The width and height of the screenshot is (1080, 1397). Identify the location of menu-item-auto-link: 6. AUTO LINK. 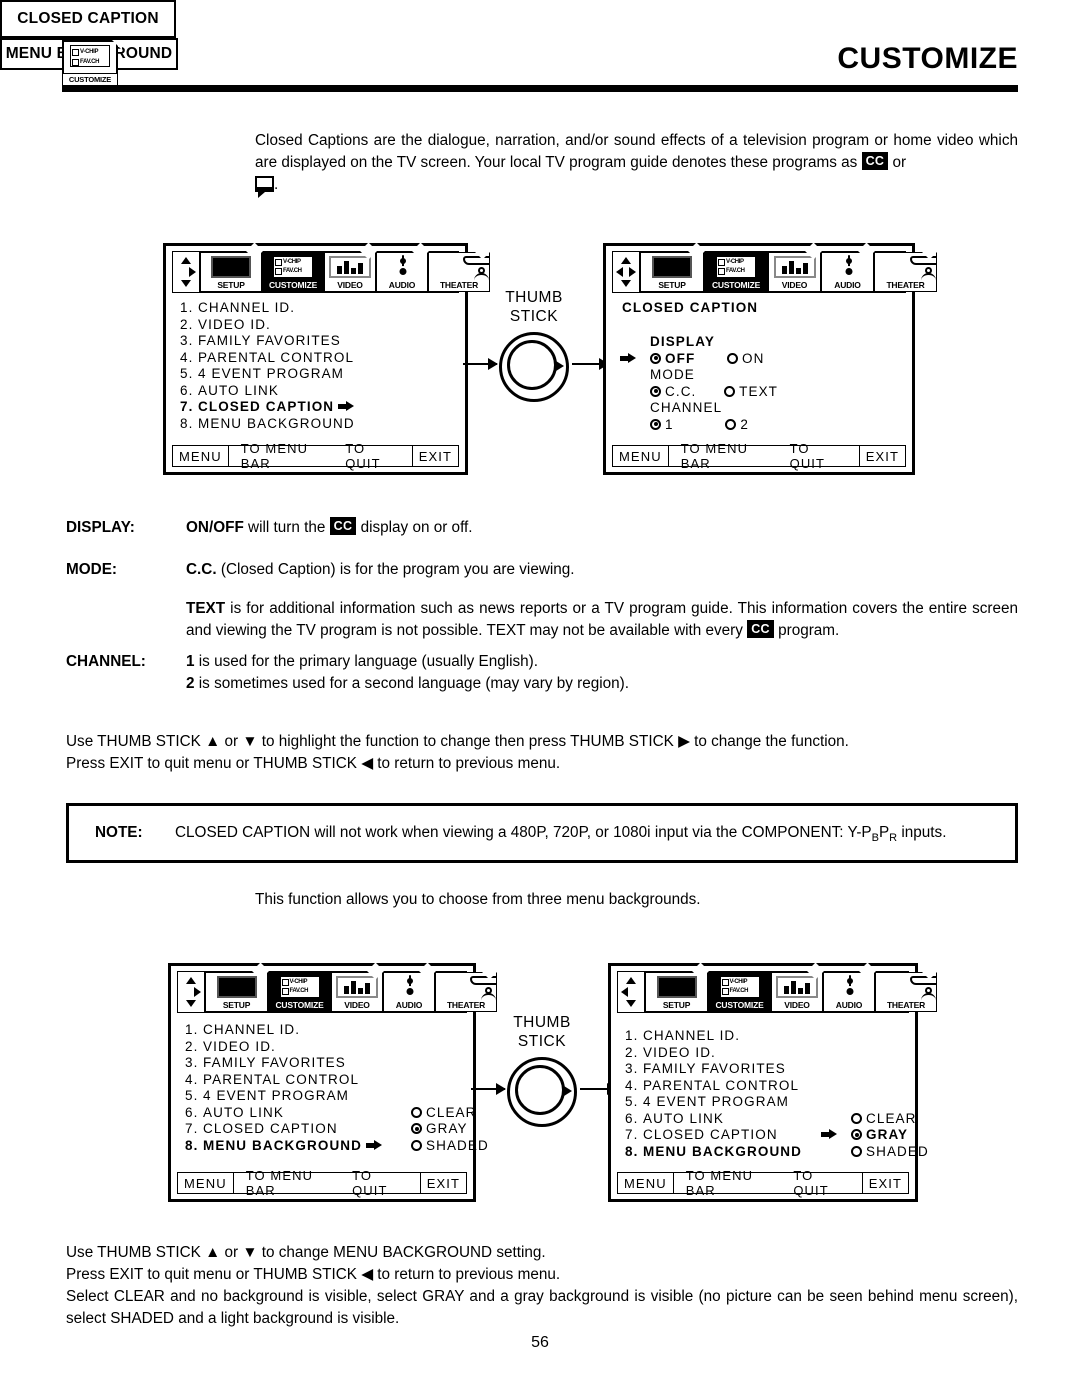
(267, 391).